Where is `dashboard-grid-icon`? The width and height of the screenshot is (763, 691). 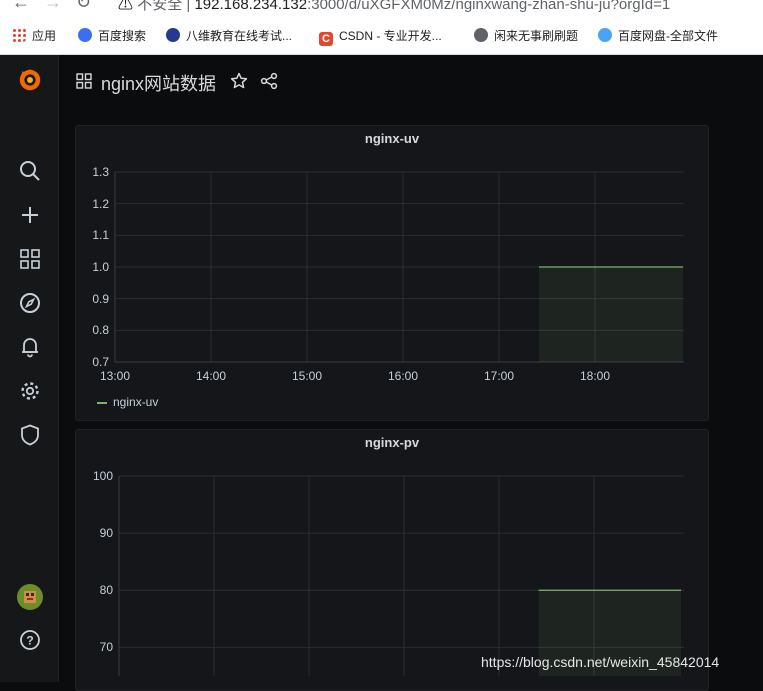
dashboard-grid-icon is located at coordinates (84, 83).